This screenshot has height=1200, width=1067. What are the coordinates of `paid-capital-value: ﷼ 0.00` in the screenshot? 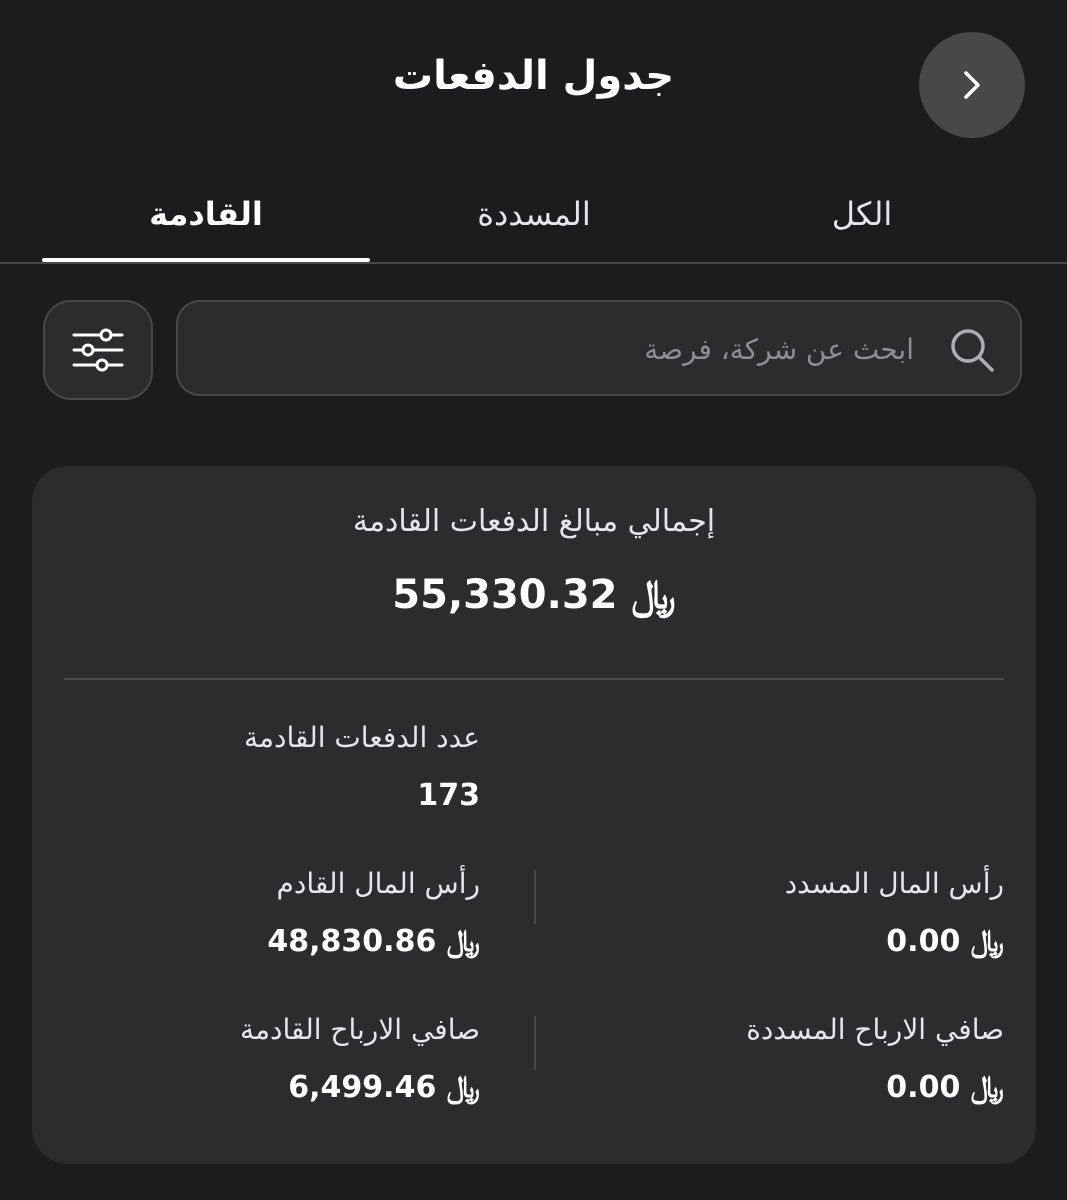 It's located at (784, 942).